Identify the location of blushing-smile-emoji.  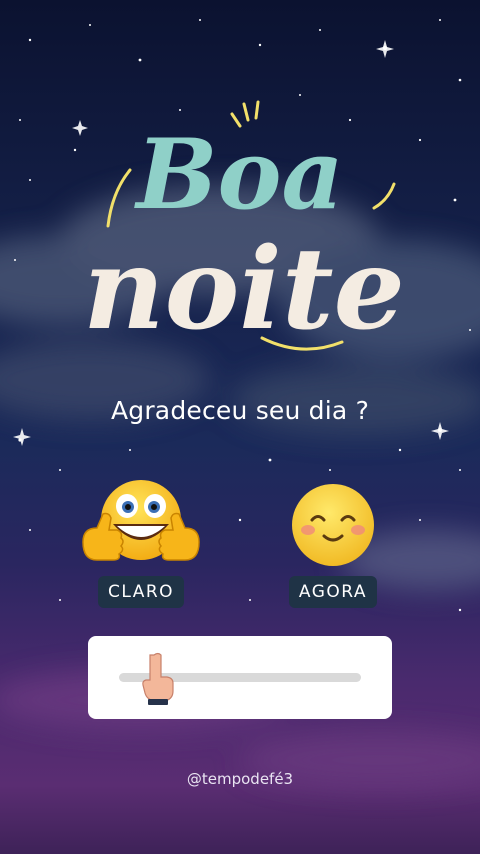
(333, 525).